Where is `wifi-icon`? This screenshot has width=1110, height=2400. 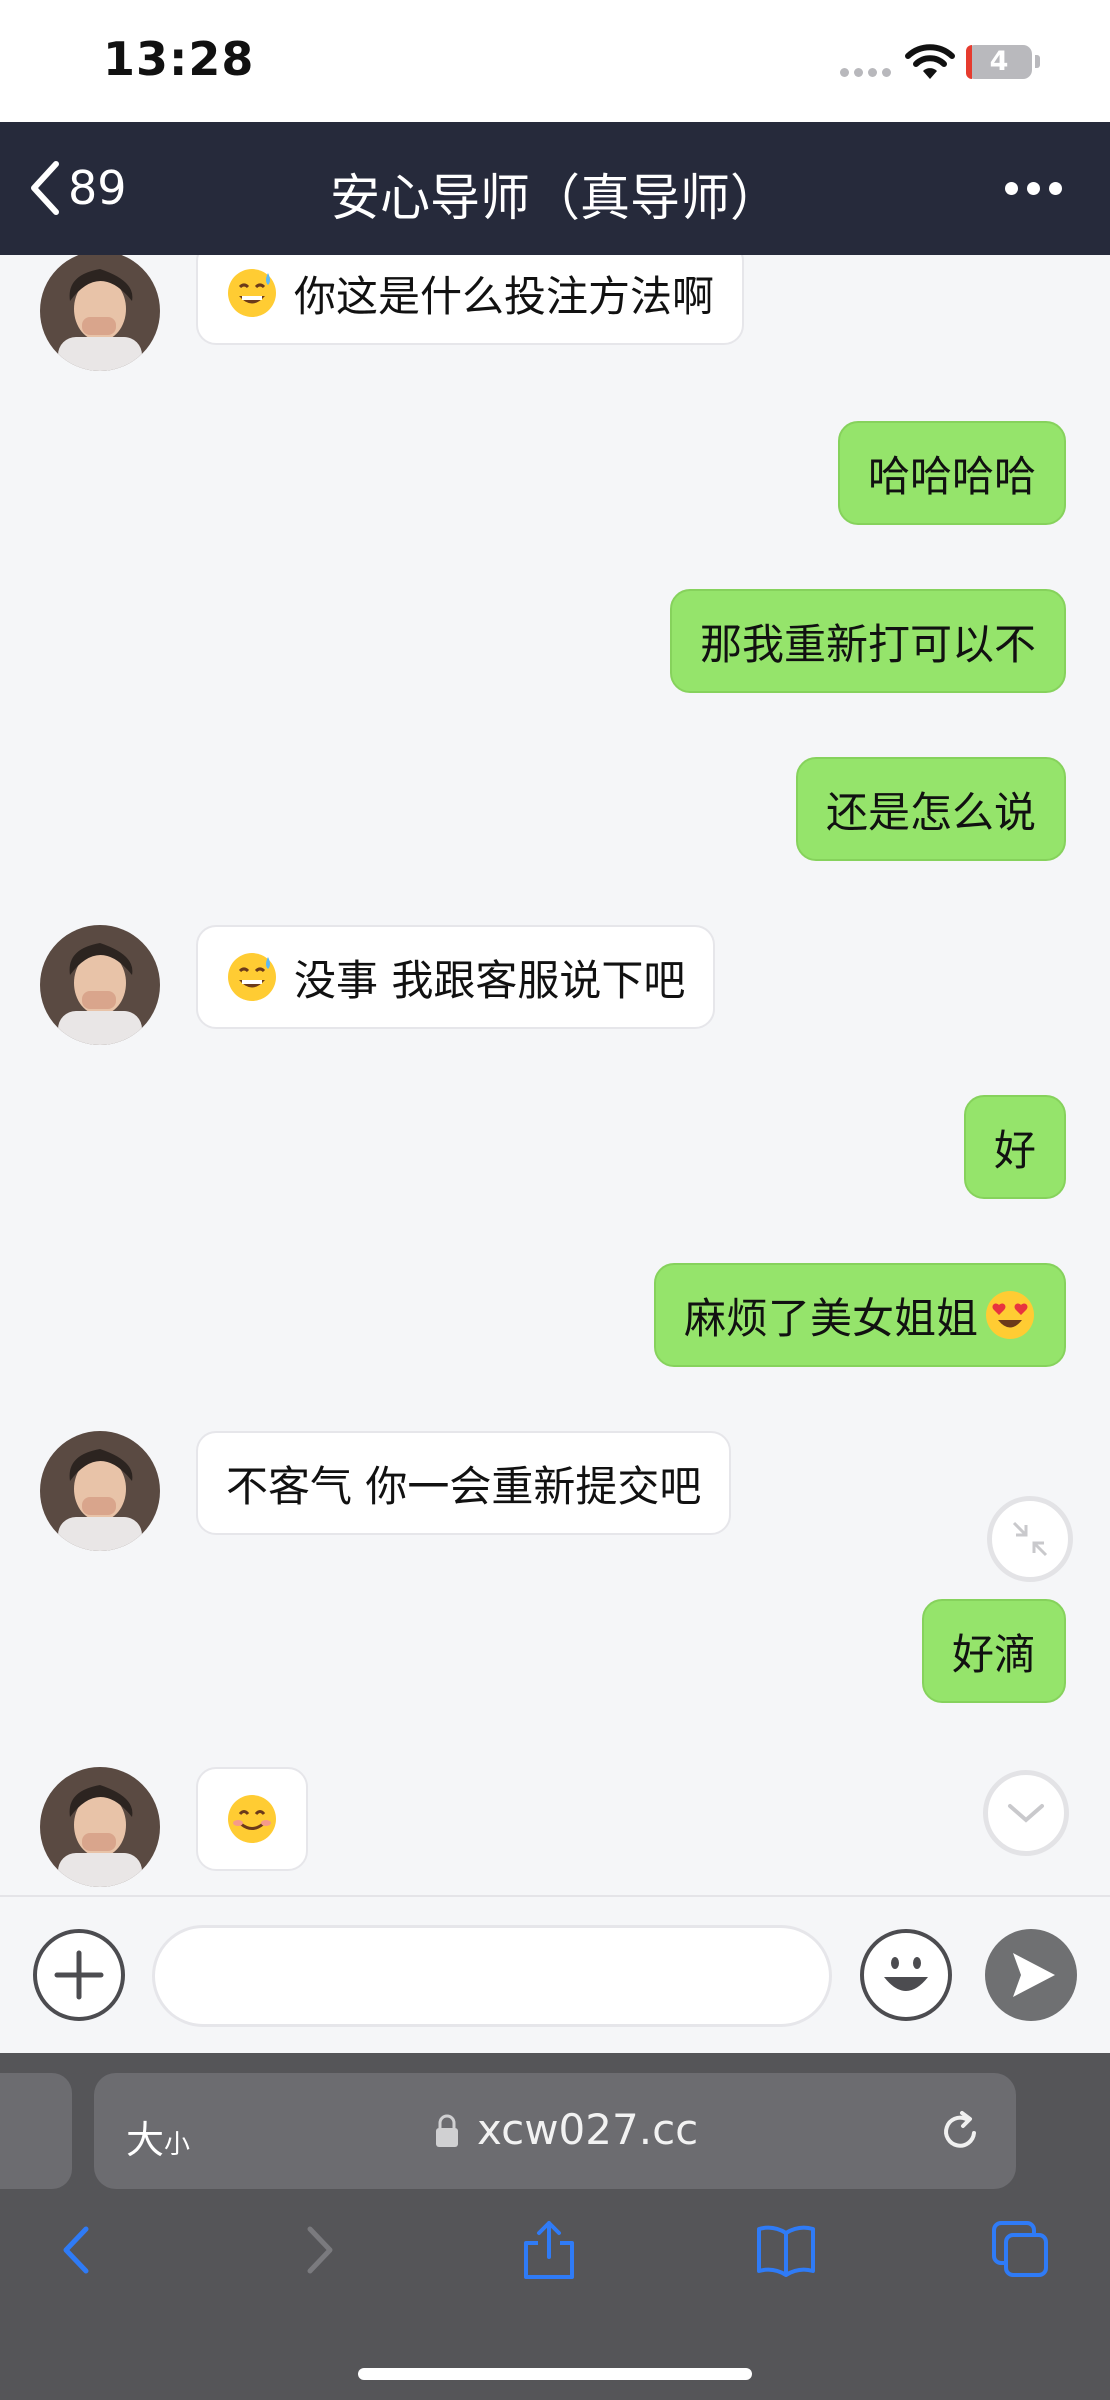
wifi-icon is located at coordinates (930, 61).